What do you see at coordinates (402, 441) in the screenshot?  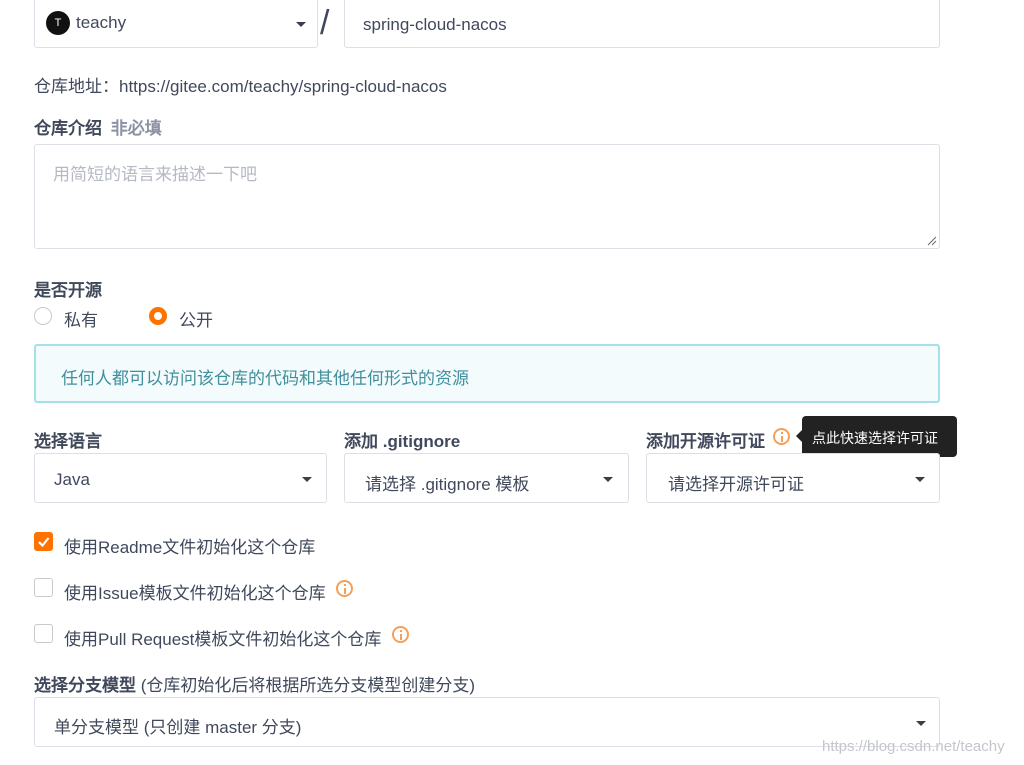 I see `gitignore-label: 添加 .gitignore` at bounding box center [402, 441].